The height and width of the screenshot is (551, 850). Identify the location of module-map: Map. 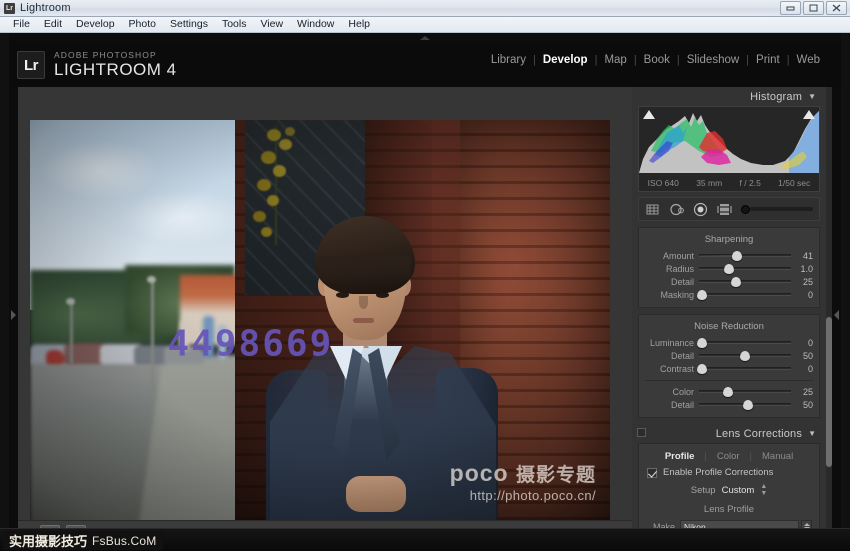
(615, 60).